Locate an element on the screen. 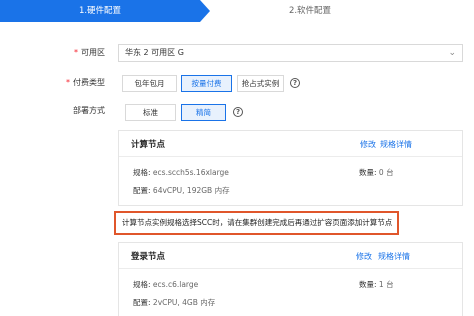  compute-node-header: 计算节点 修改 规格详情 is located at coordinates (290, 144).